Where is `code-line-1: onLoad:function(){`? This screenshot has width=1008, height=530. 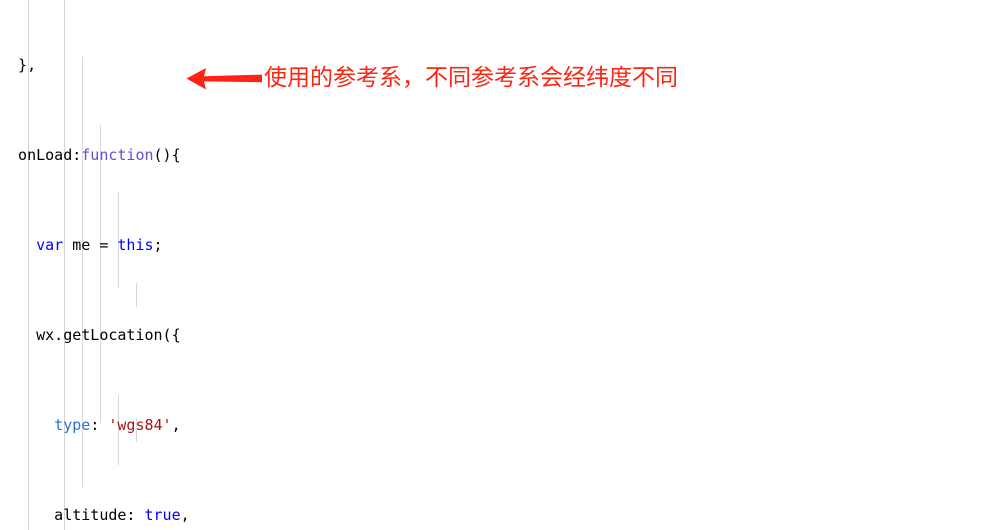
code-line-1: onLoad:function(){ is located at coordinates (504, 155).